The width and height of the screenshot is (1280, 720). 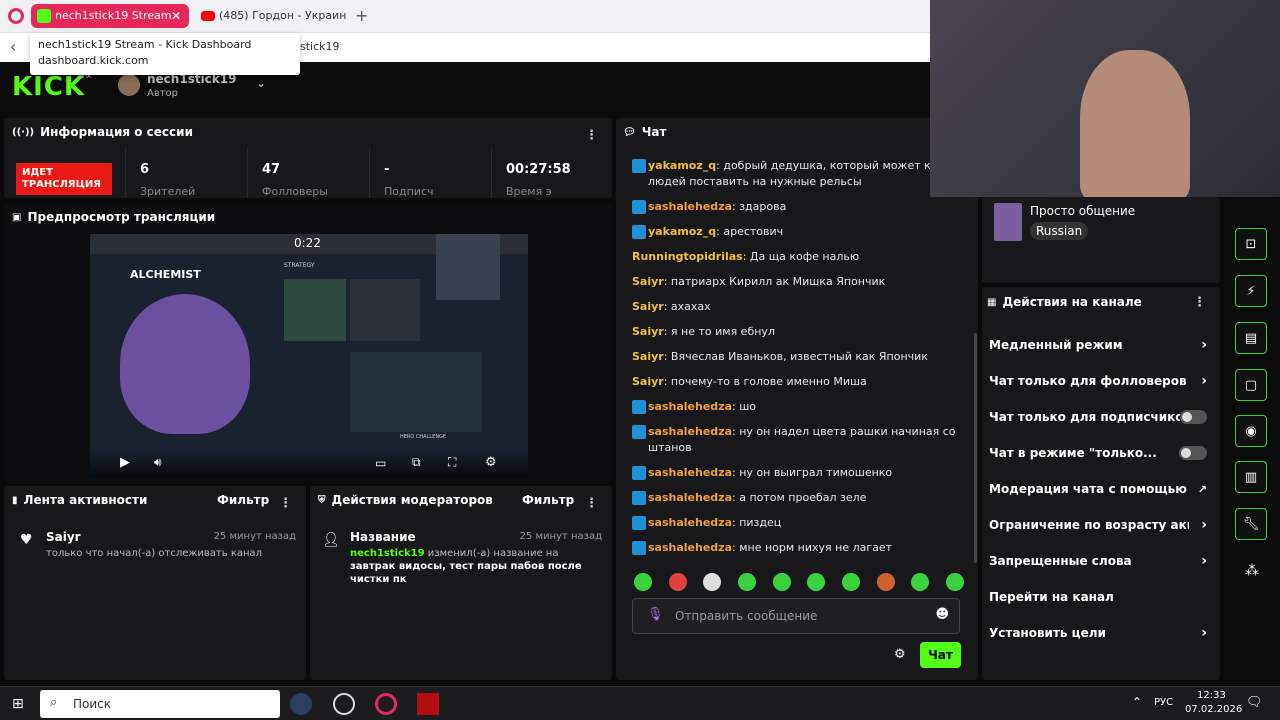 What do you see at coordinates (125, 462) in the screenshot?
I see `play-icon: ▶` at bounding box center [125, 462].